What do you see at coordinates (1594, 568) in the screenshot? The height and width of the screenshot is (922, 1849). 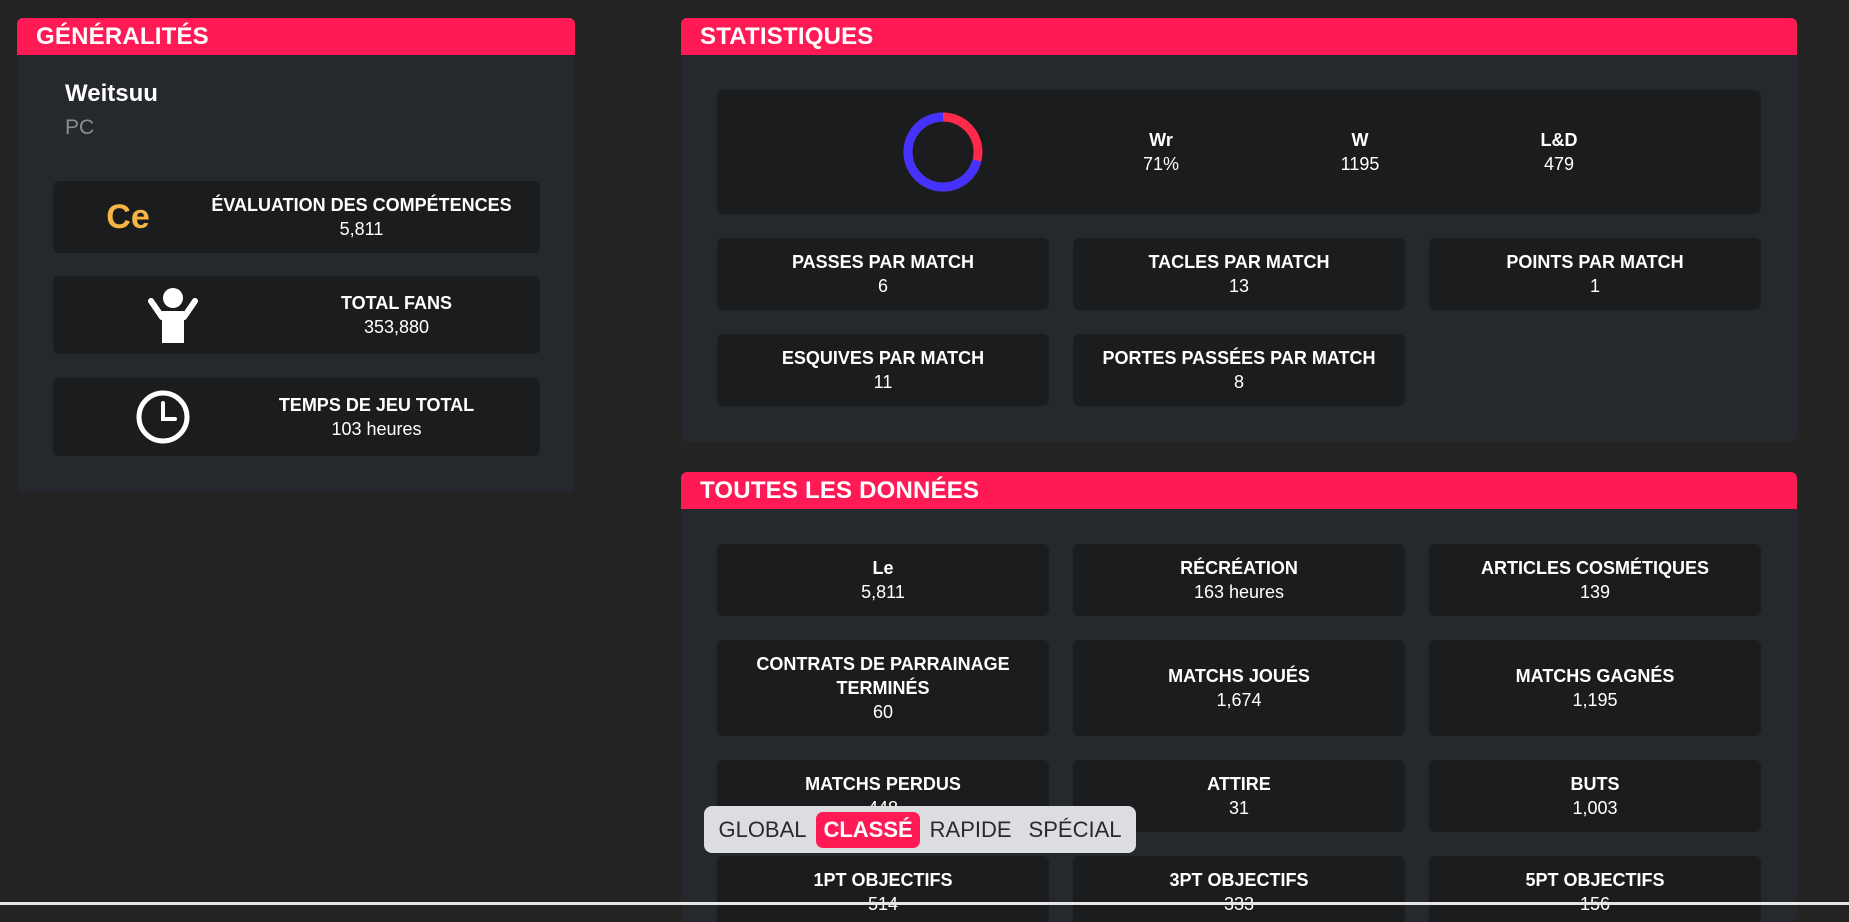 I see `data-tile-label: ARTICLES COSMÉTIQUES` at bounding box center [1594, 568].